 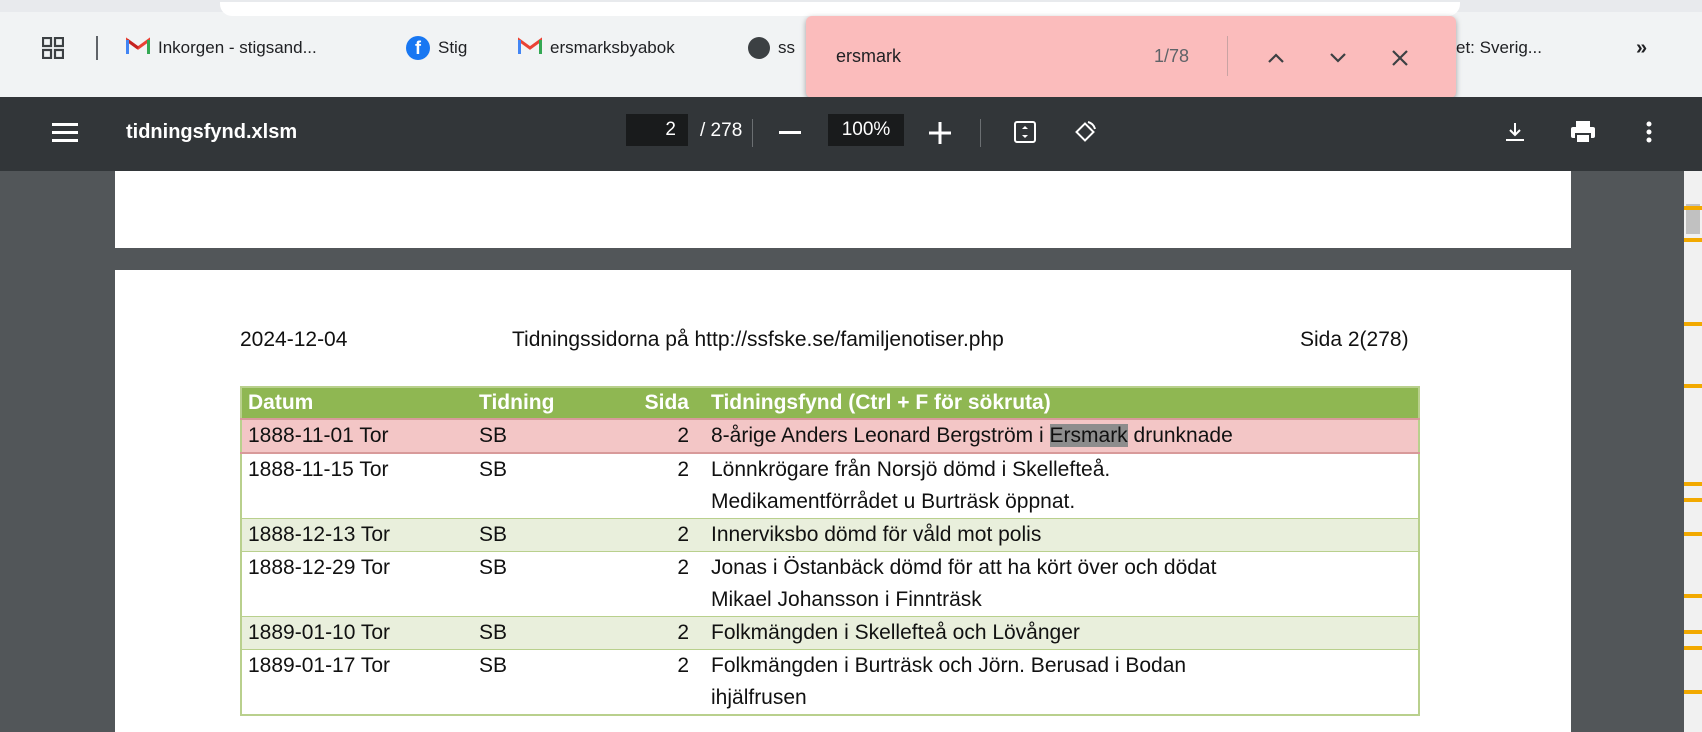 I want to click on bookmarks-overflow-button: », so click(x=1641, y=48).